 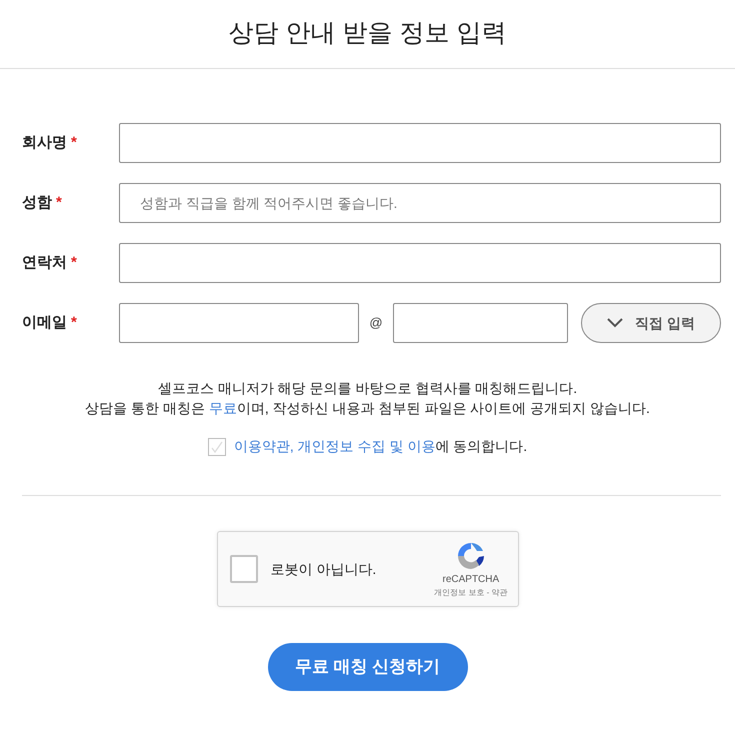 I want to click on captcha-label: 로봇이 아닙니다., so click(x=324, y=569).